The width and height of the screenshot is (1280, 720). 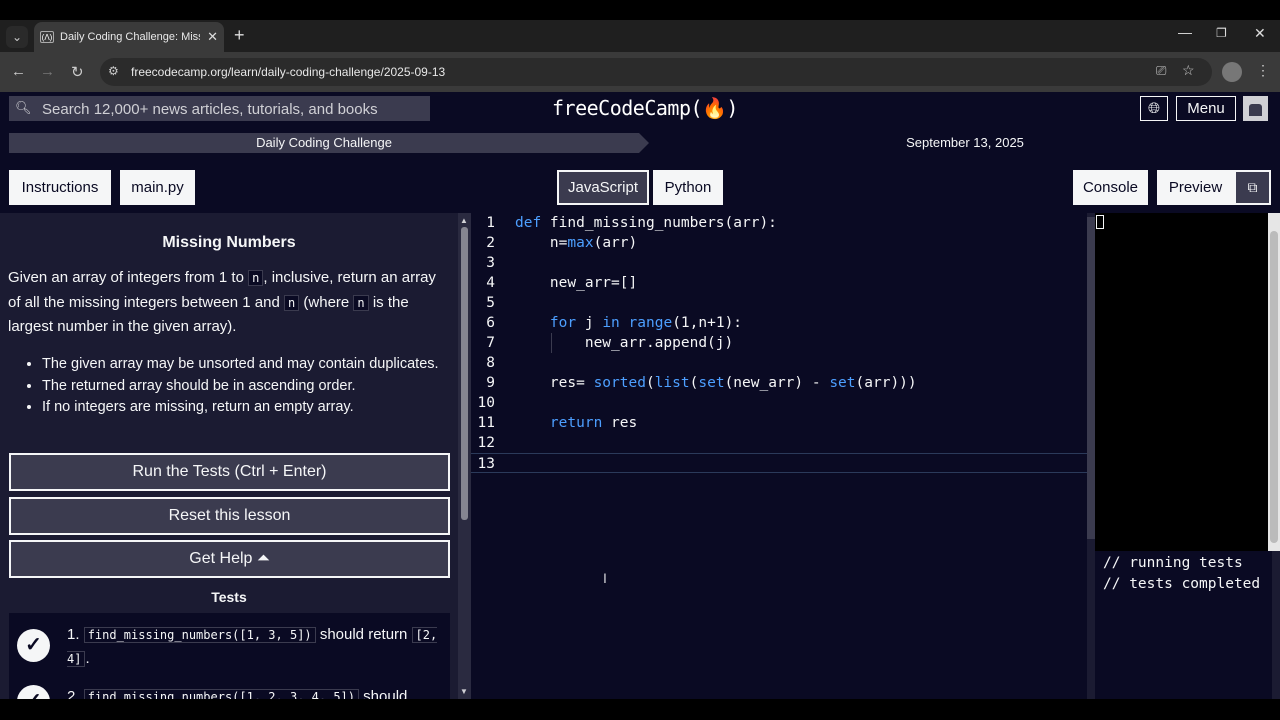 What do you see at coordinates (229, 516) in the screenshot?
I see `reset-lesson-button: Reset this lesson` at bounding box center [229, 516].